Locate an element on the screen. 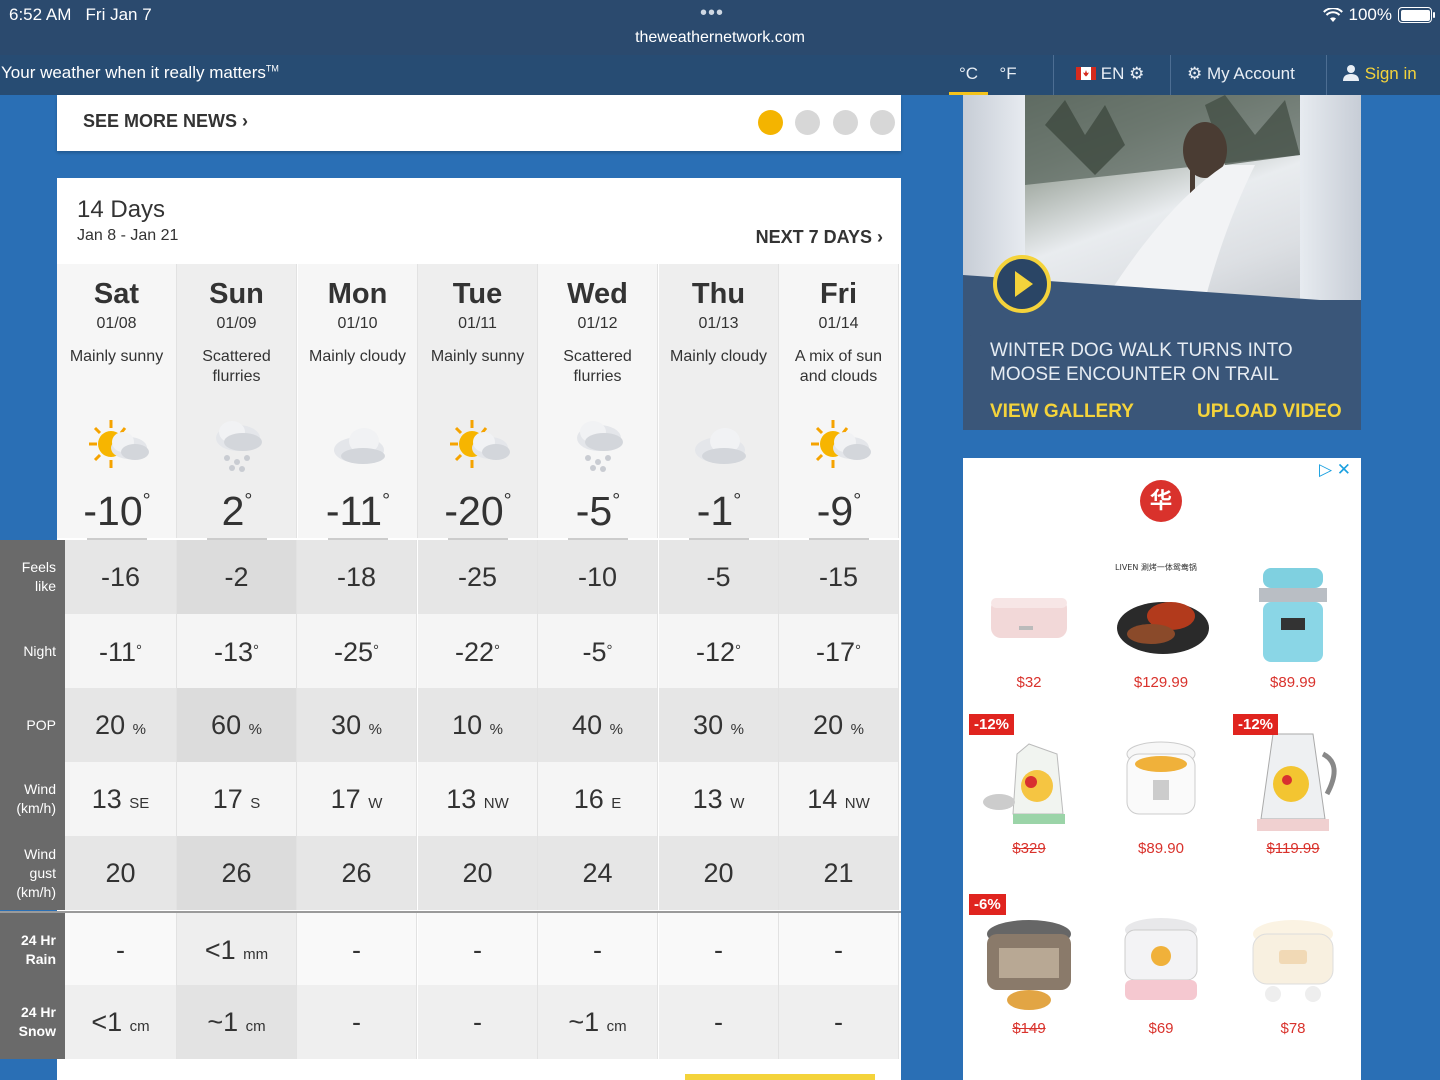  day-name: Sat is located at coordinates (116, 294).